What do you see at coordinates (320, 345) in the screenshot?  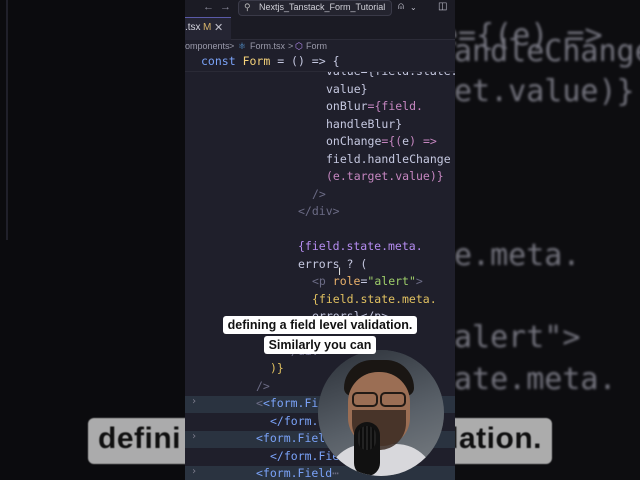 I see `caption-line-2: Similarly you can` at bounding box center [320, 345].